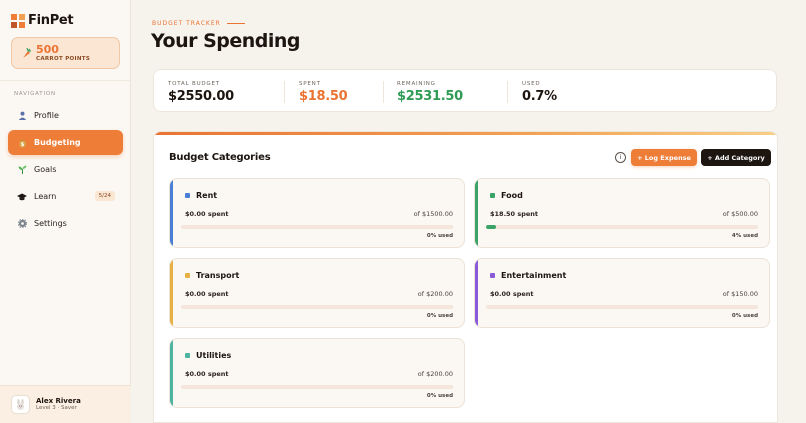 The width and height of the screenshot is (806, 423). Describe the element at coordinates (620, 157) in the screenshot. I see `info-icon: i` at that location.